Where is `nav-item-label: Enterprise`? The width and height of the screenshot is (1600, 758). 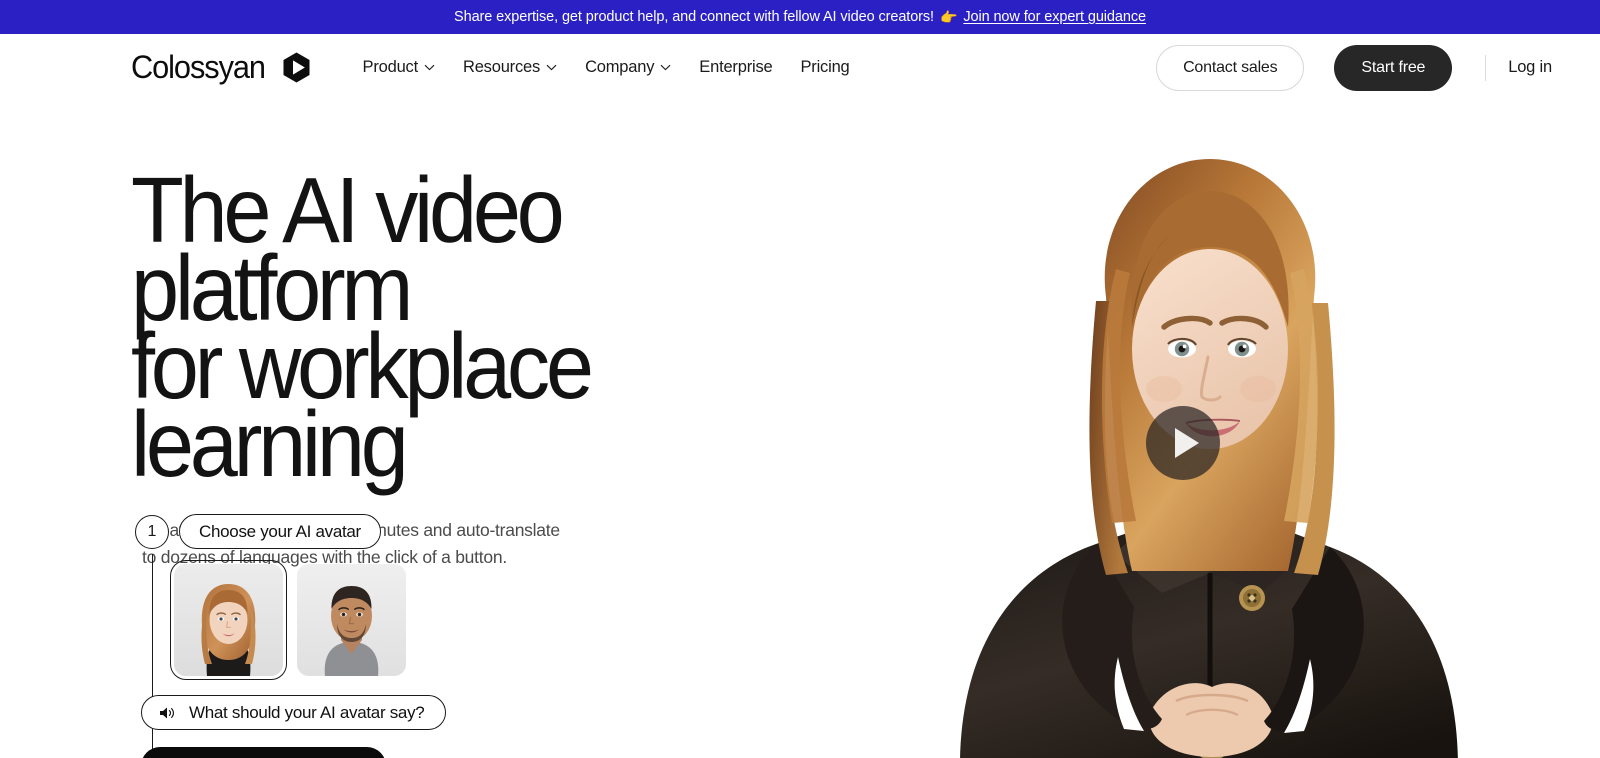
nav-item-label: Enterprise is located at coordinates (736, 67).